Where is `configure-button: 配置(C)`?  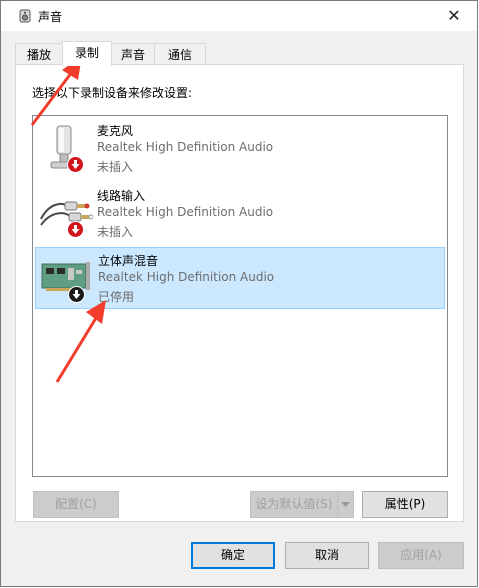 configure-button: 配置(C) is located at coordinates (76, 504).